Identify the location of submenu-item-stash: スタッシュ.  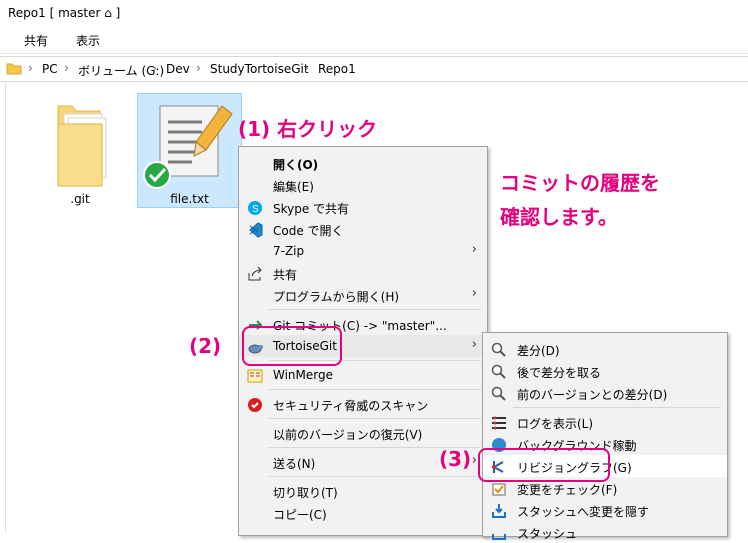
(605, 532).